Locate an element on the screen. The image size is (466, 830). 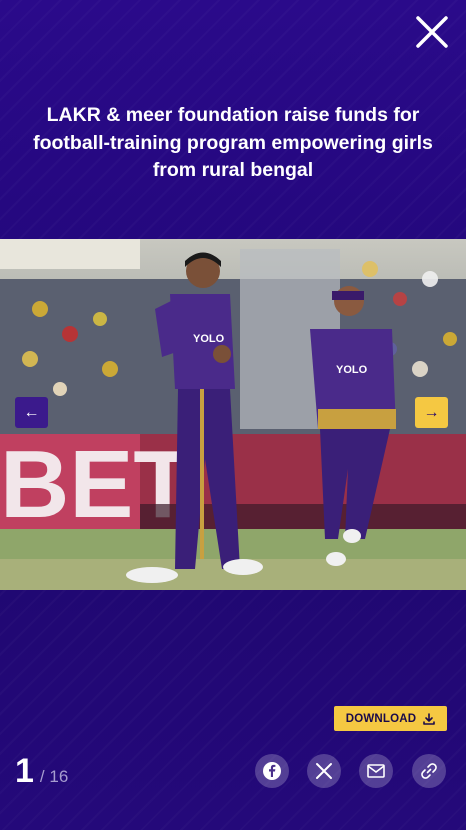
facebook-icon is located at coordinates (272, 771).